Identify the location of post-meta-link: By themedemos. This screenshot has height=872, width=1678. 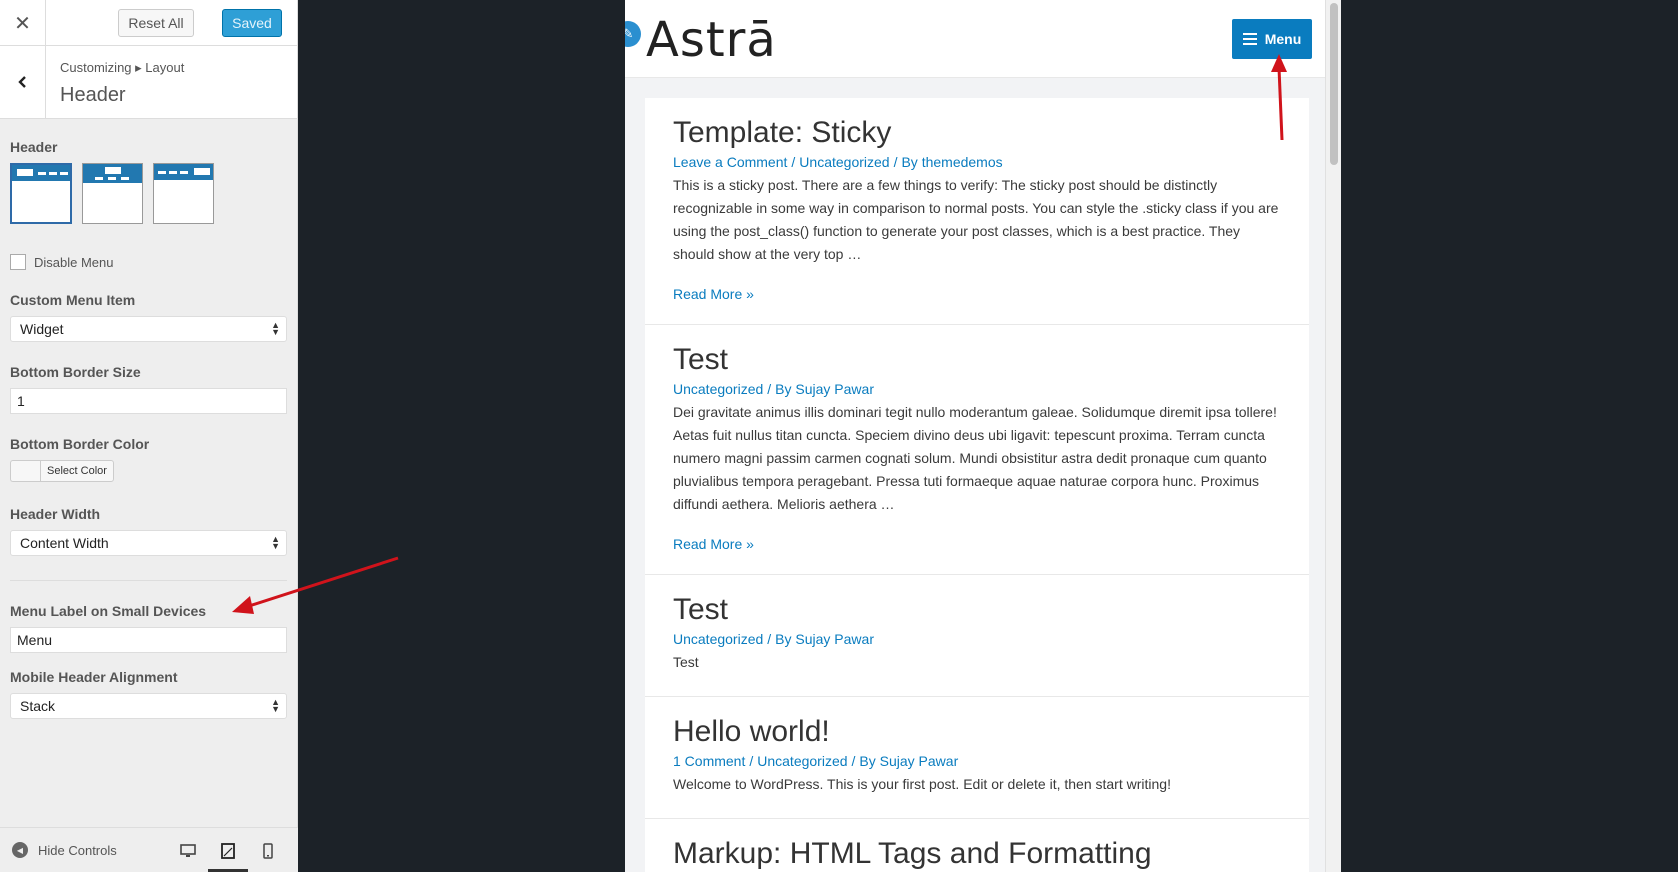
(951, 162).